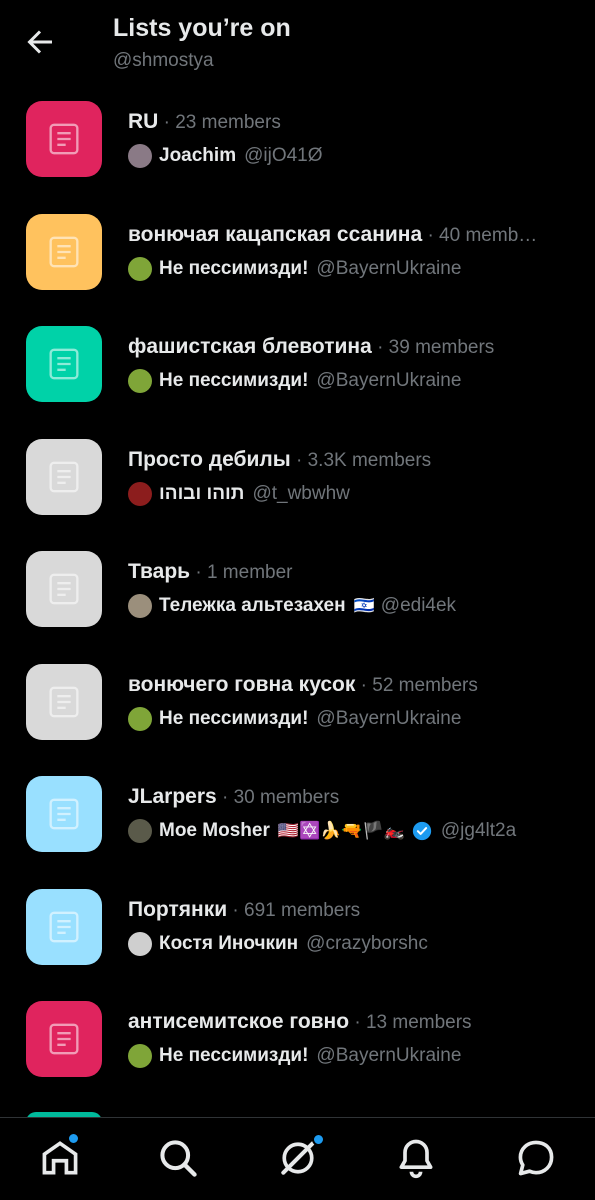 Image resolution: width=595 pixels, height=1200 pixels. Describe the element at coordinates (361, 460) in the screenshot. I see `list-member-count: · 3.3K members` at that location.